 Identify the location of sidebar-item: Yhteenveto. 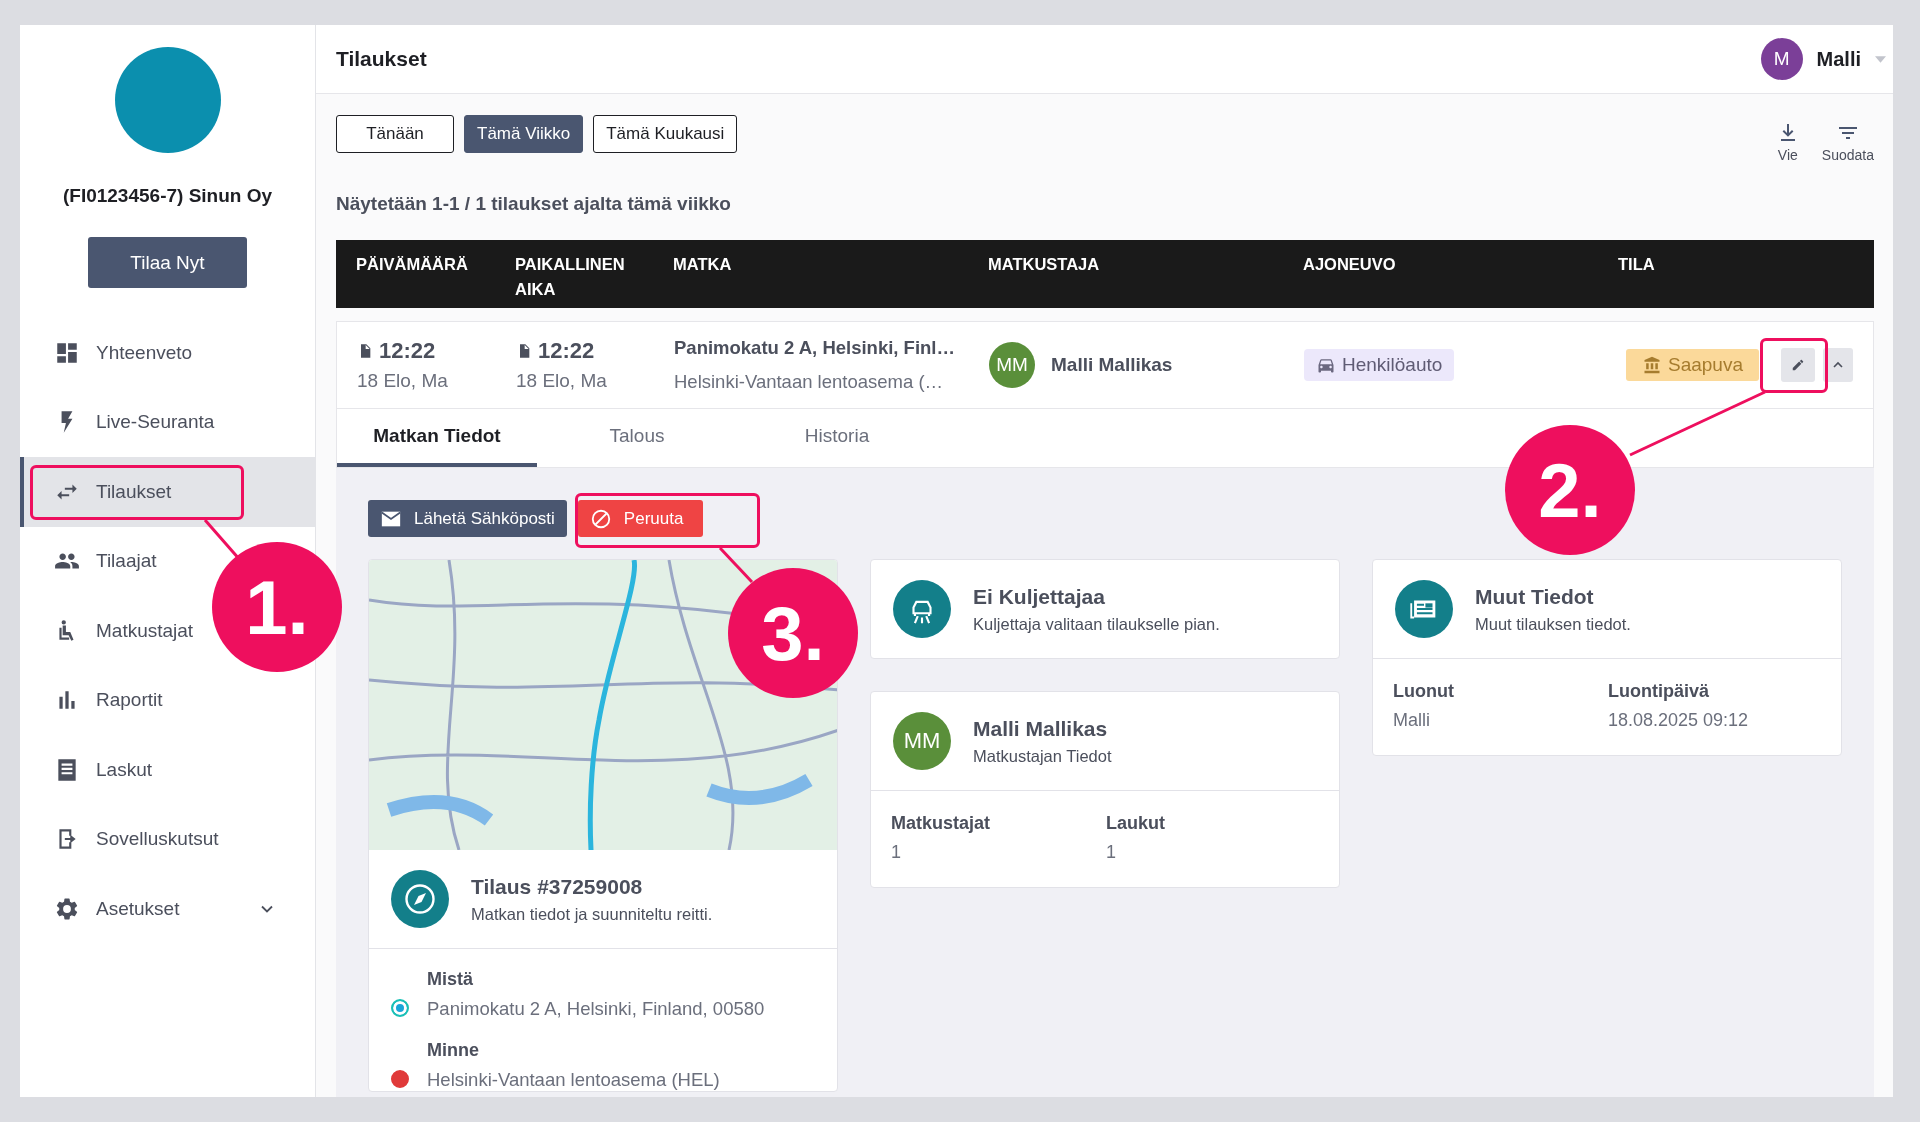
(106, 353).